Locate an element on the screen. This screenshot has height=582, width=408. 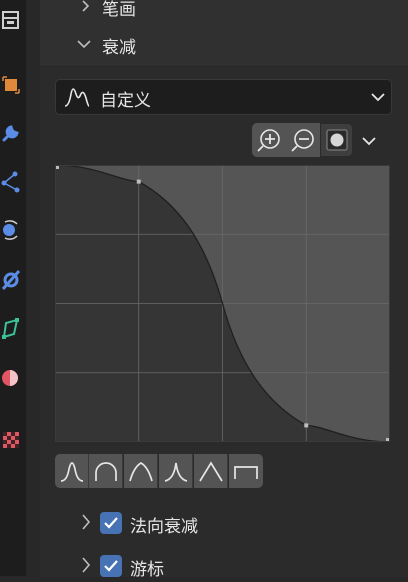
texture-tab is located at coordinates (11, 440).